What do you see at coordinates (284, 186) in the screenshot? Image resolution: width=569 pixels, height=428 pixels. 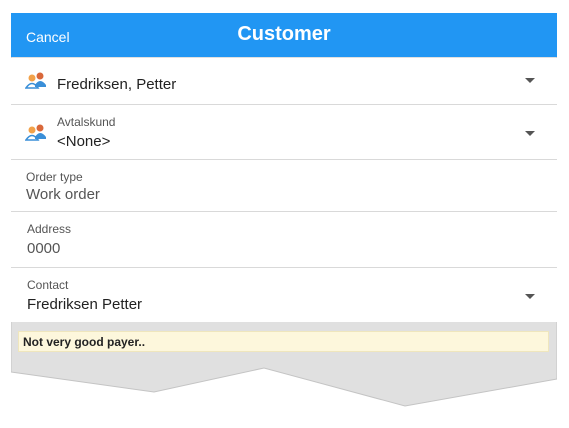 I see `order-type-field: Order type Work order` at bounding box center [284, 186].